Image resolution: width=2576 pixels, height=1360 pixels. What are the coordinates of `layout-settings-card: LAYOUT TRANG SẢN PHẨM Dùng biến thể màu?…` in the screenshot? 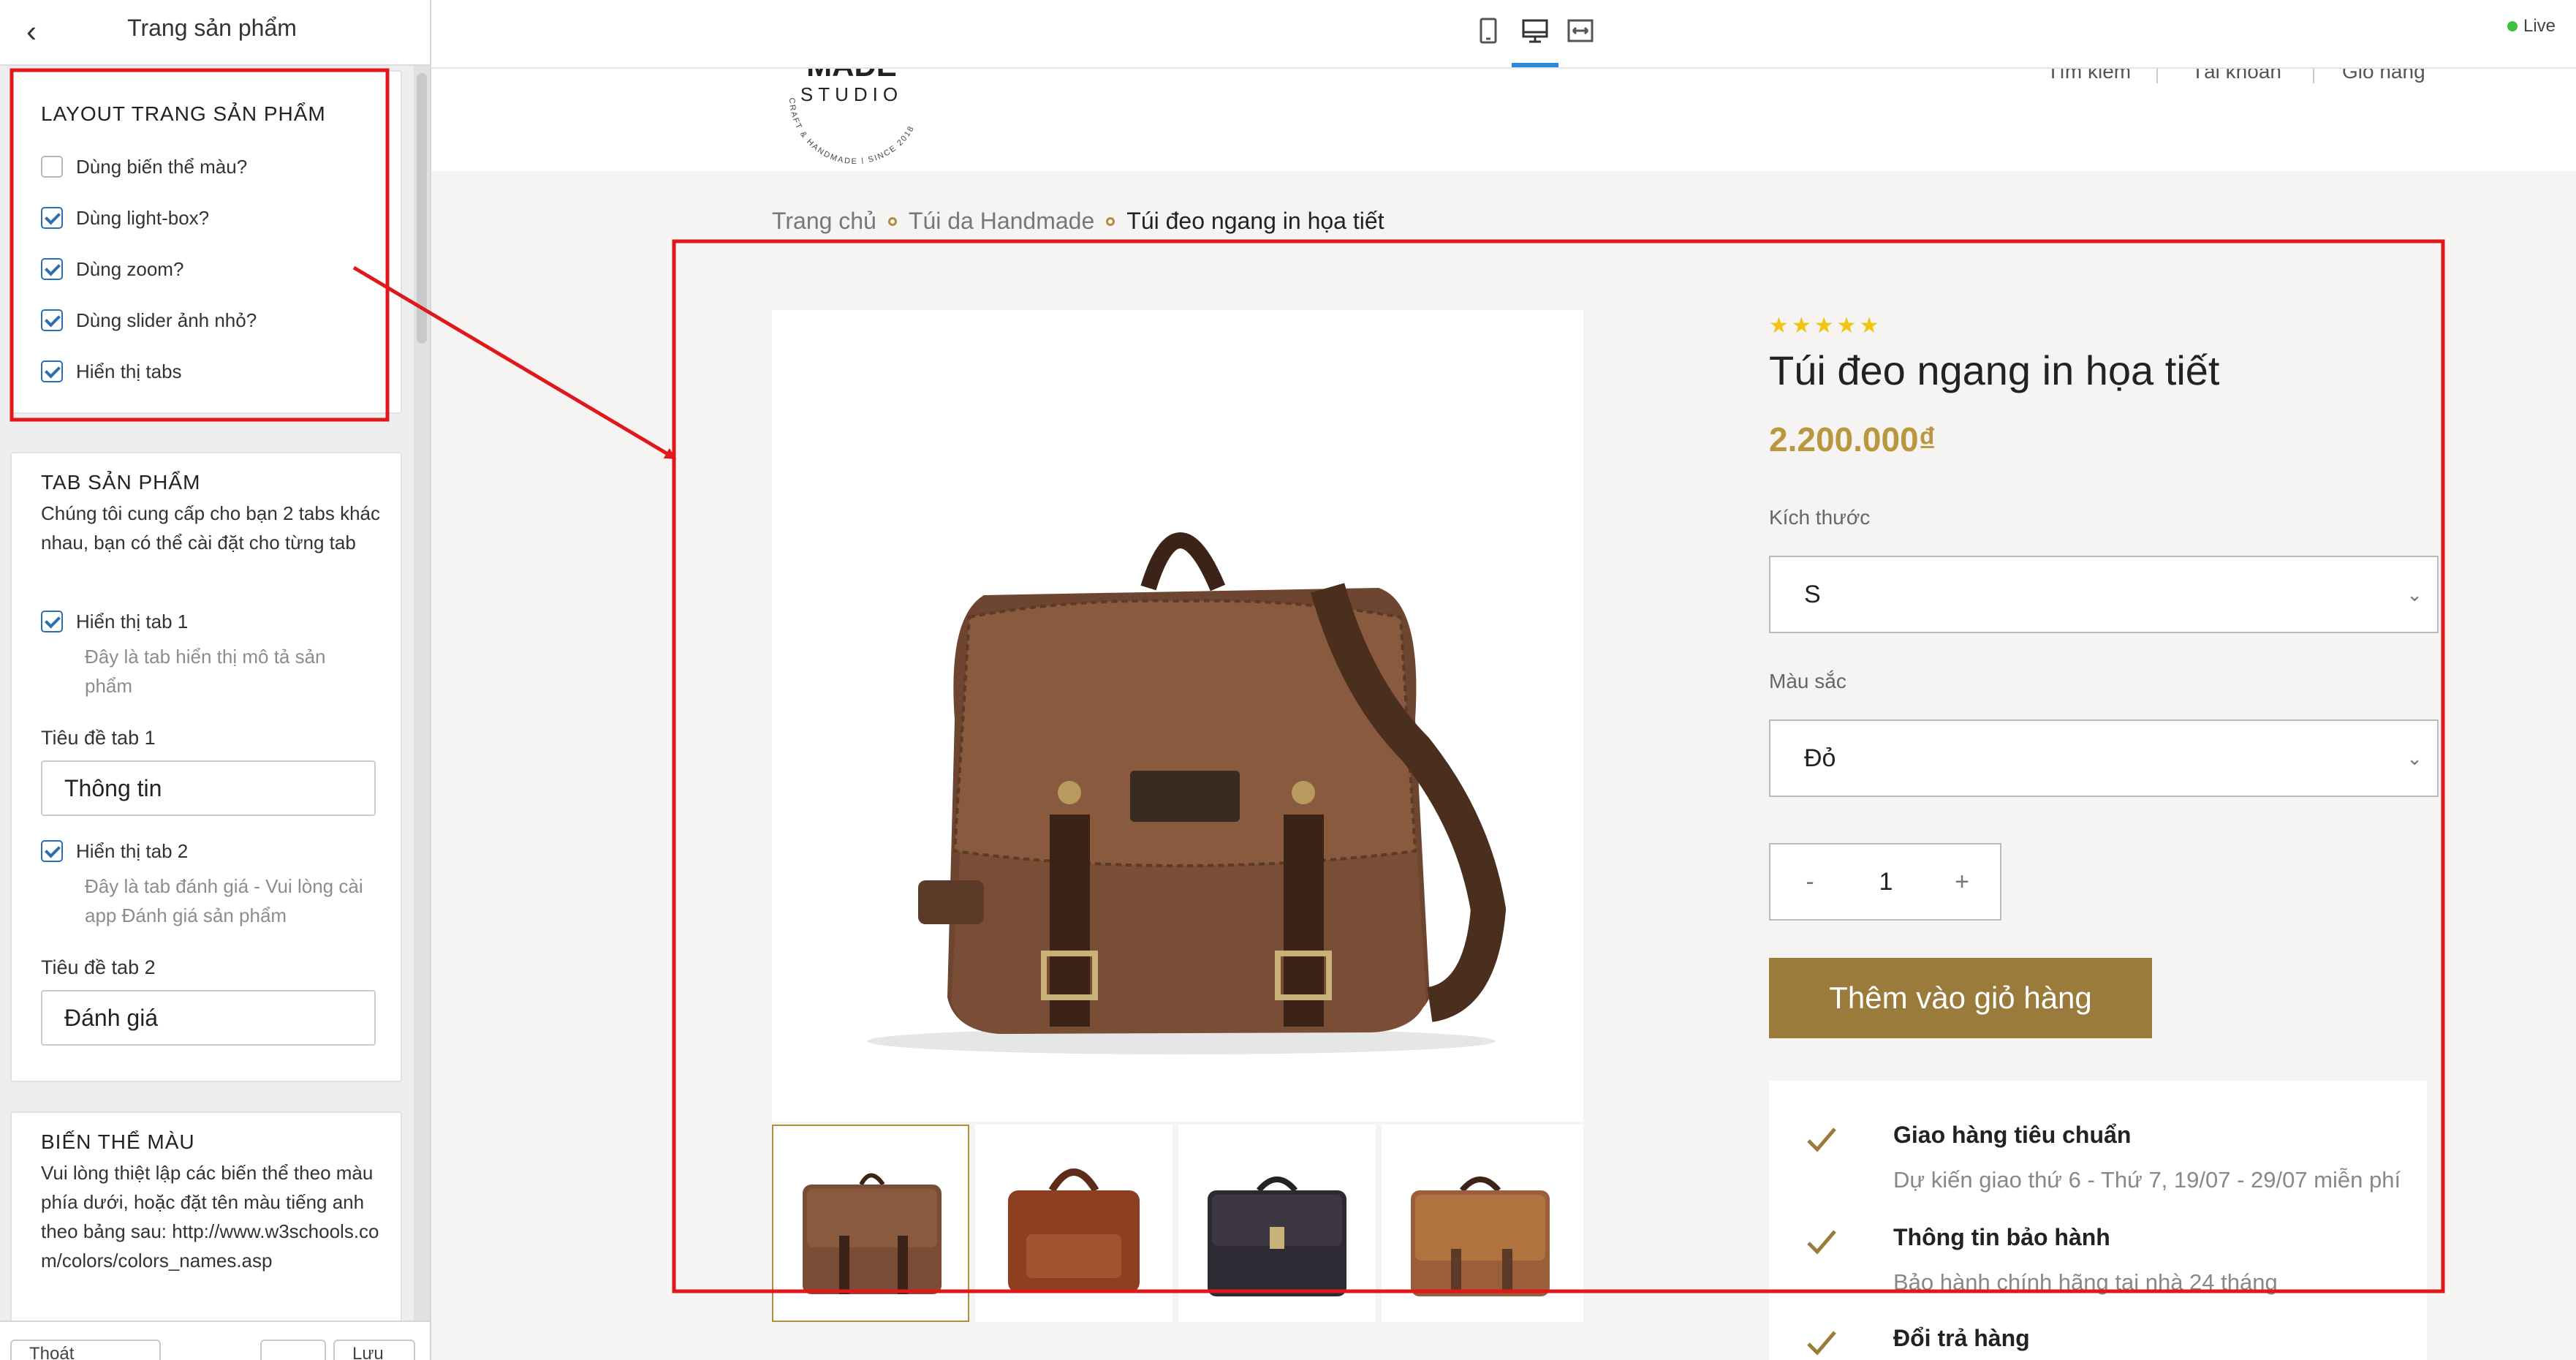 It's located at (206, 242).